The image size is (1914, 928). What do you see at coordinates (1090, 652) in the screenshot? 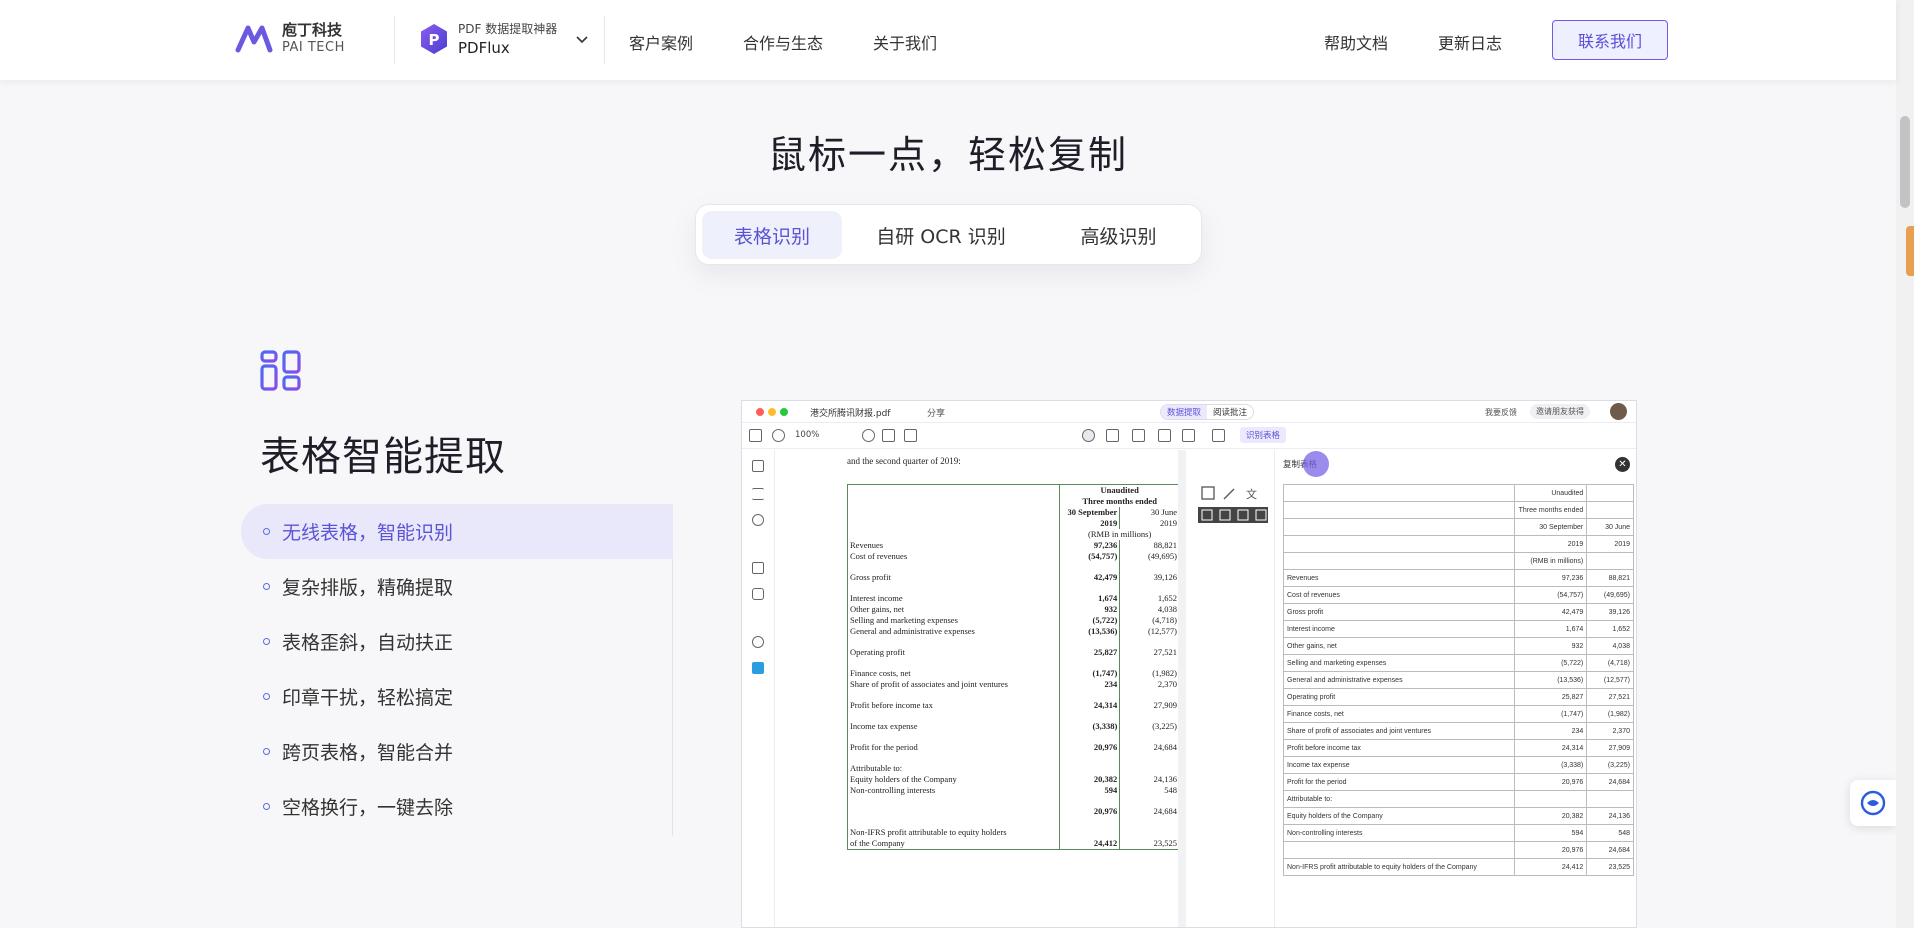
I see `pdf-cell-current: 25,827` at bounding box center [1090, 652].